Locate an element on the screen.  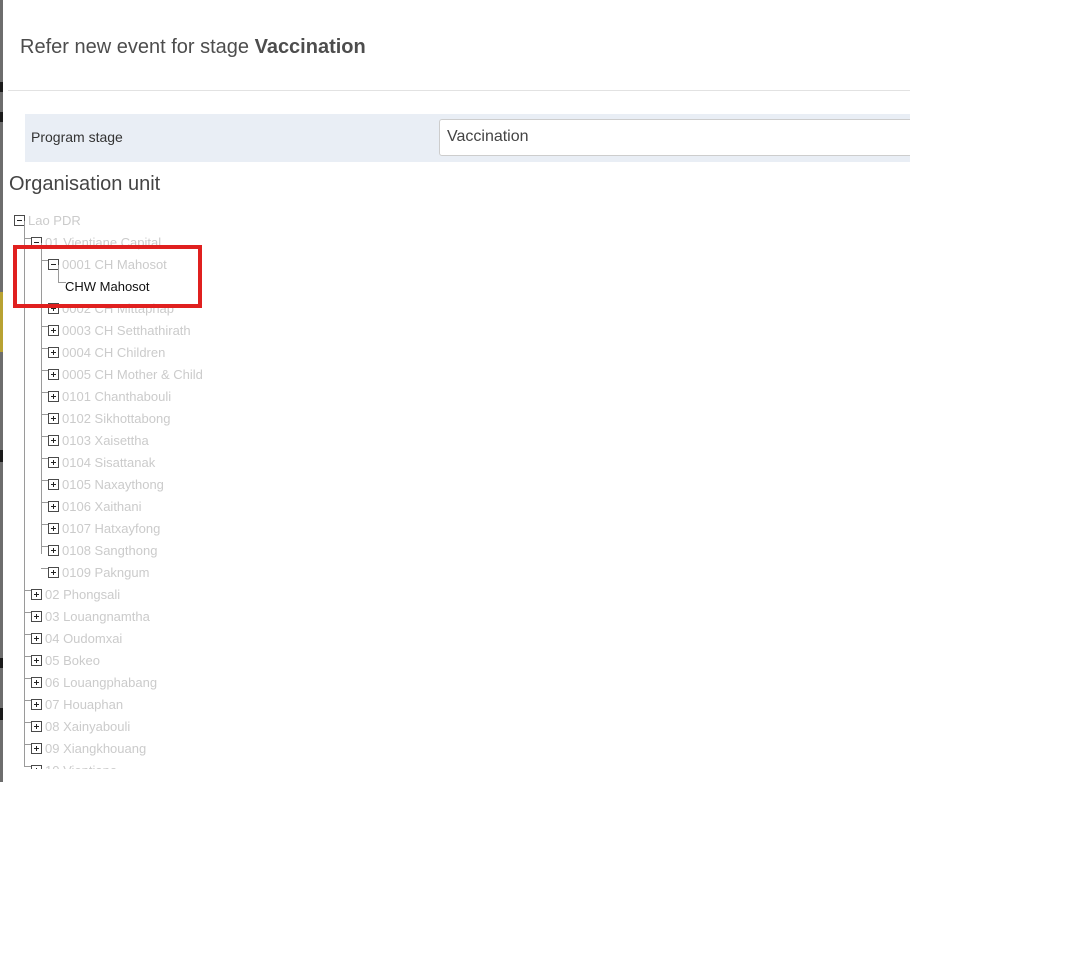
modal-title-stage: Vaccination is located at coordinates (310, 47).